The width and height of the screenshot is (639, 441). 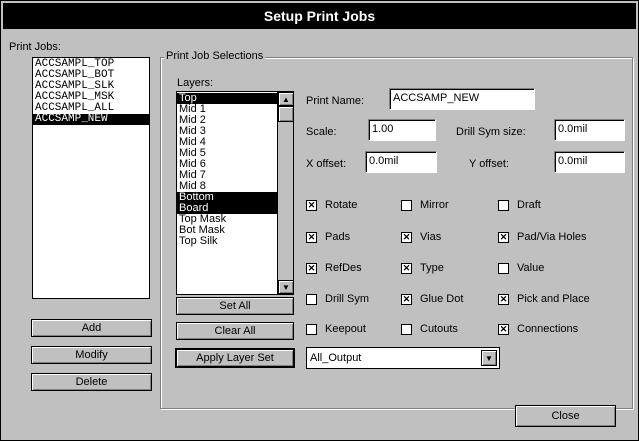 What do you see at coordinates (589, 162) in the screenshot?
I see `y-offset-field: 0.0mil` at bounding box center [589, 162].